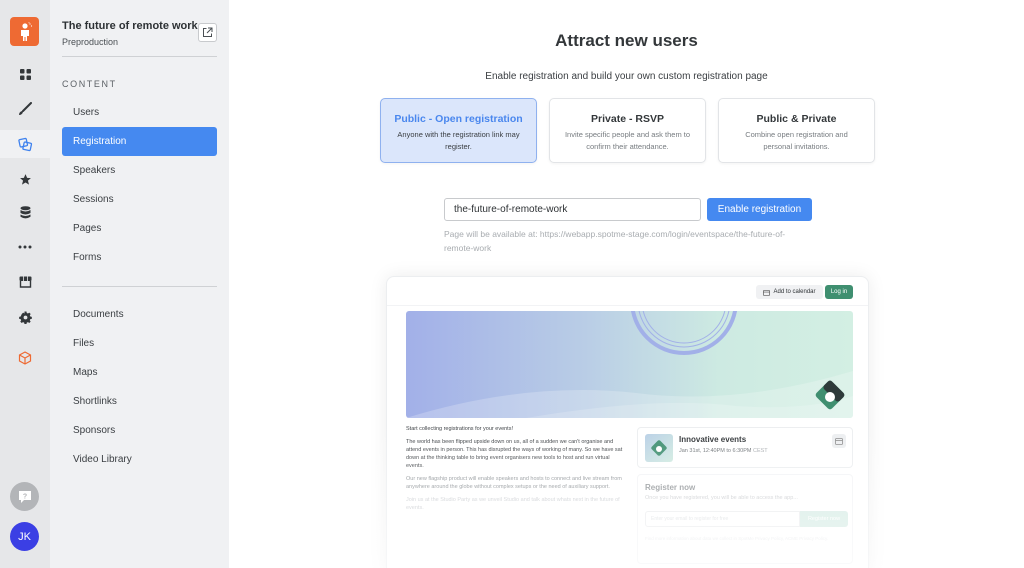  I want to click on register-email-input: Enter your email to register for free, so click(722, 519).